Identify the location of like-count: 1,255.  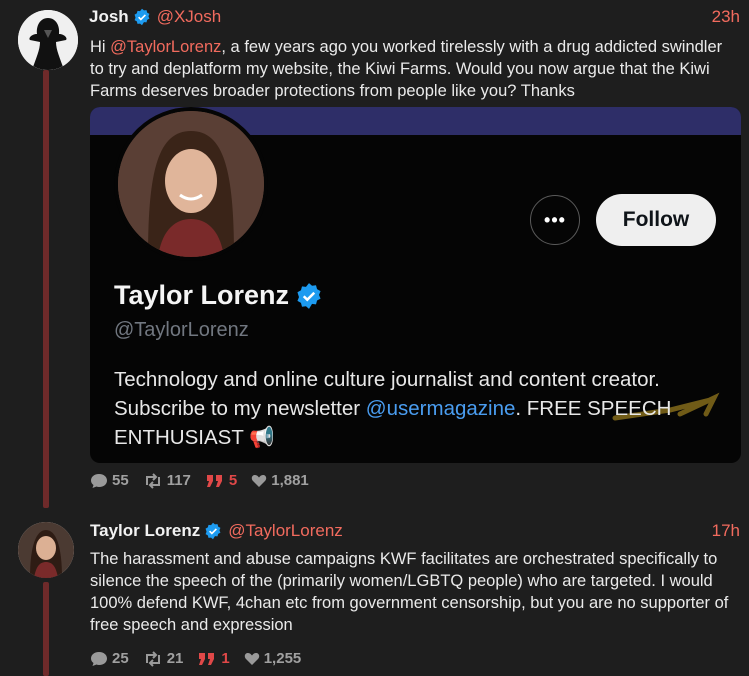
(282, 658).